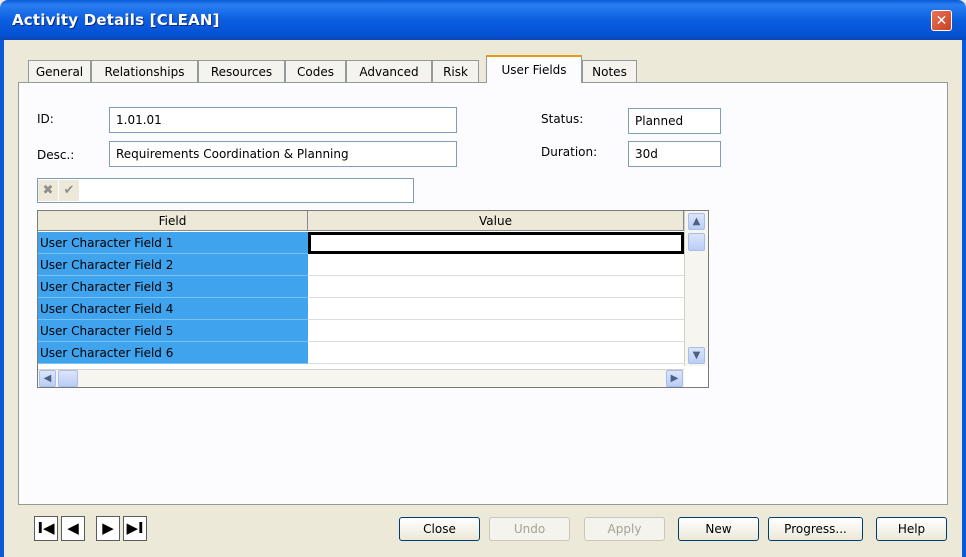  What do you see at coordinates (911, 529) in the screenshot?
I see `help-button: Help` at bounding box center [911, 529].